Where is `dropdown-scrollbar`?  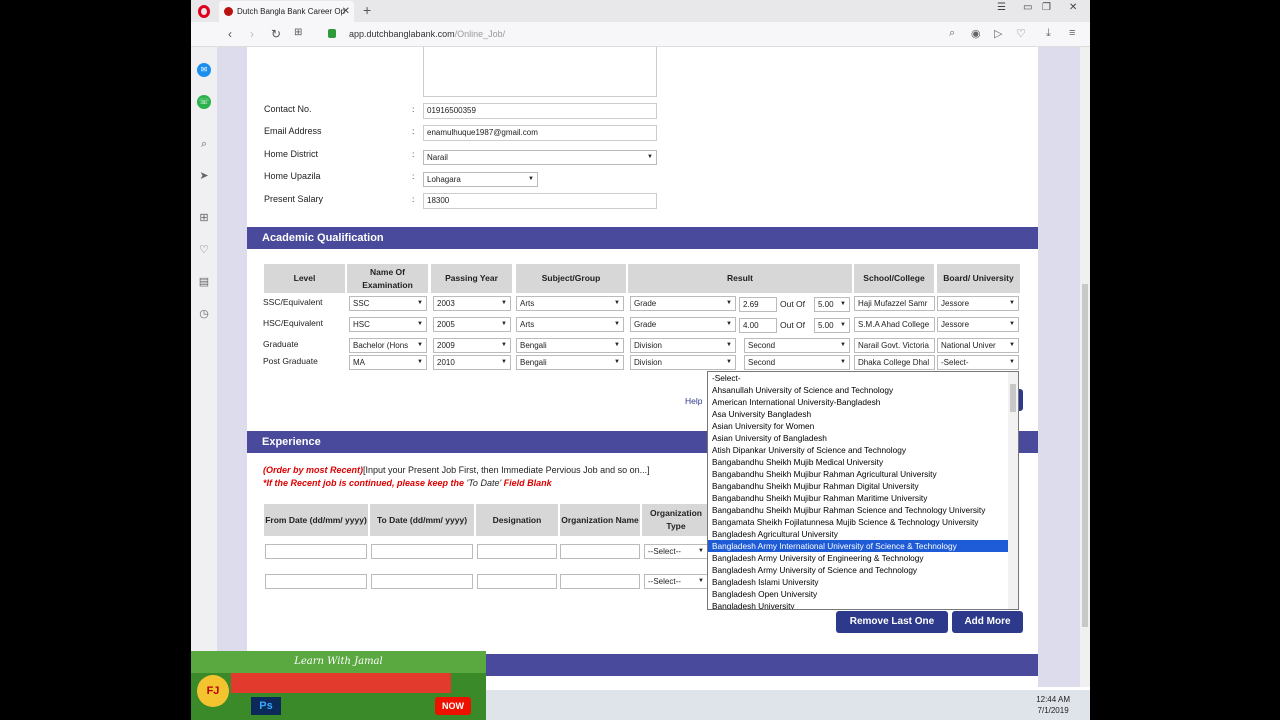 dropdown-scrollbar is located at coordinates (1013, 490).